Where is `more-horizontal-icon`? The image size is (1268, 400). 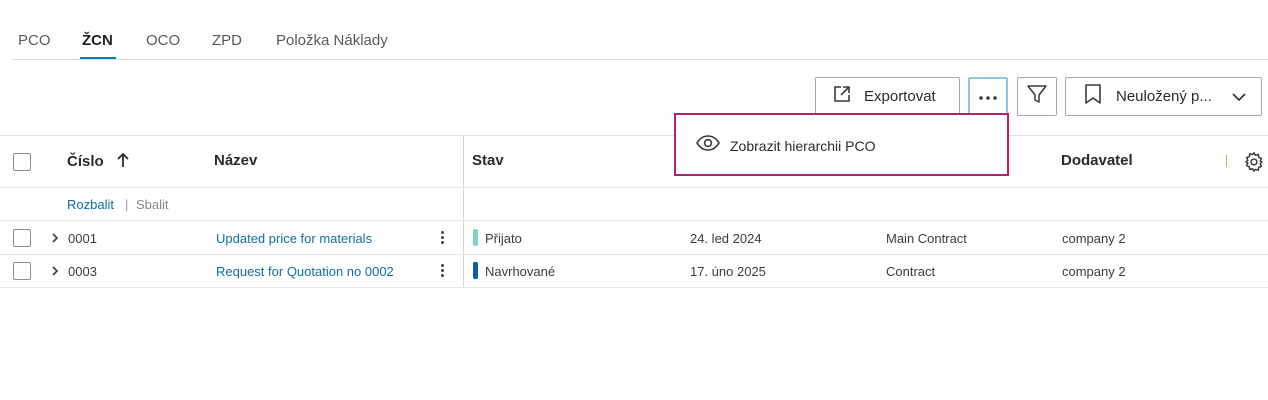 more-horizontal-icon is located at coordinates (988, 97).